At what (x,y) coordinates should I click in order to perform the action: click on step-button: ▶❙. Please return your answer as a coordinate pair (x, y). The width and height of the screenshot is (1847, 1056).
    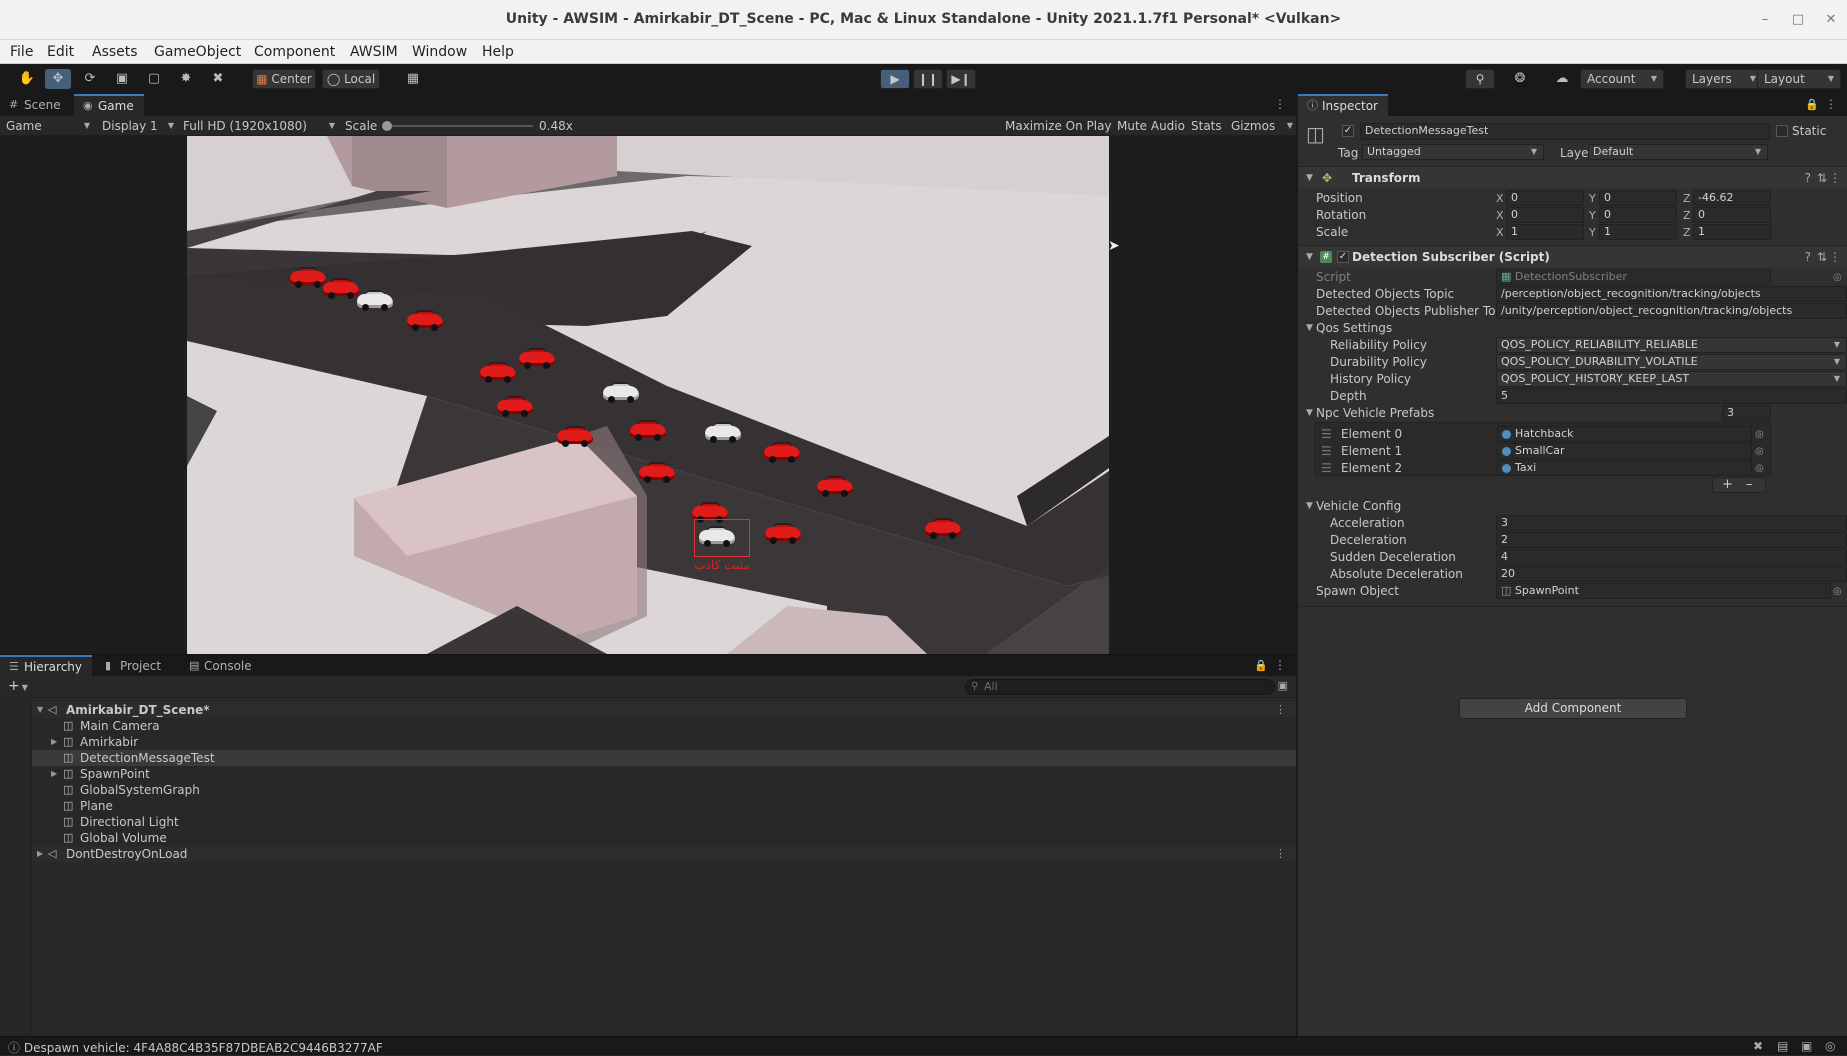
    Looking at the image, I should click on (961, 79).